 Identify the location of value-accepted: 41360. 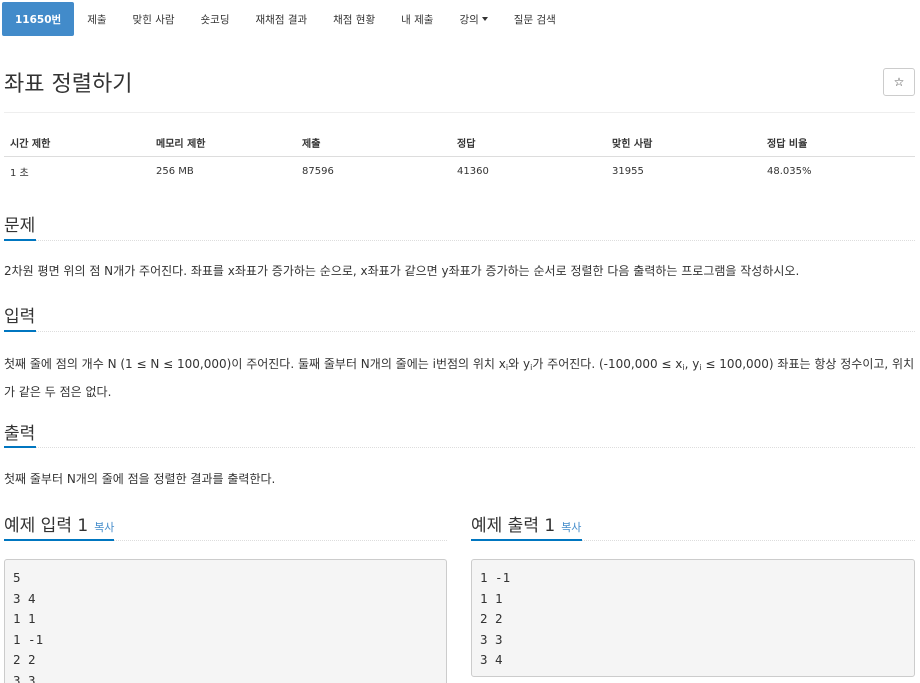
(473, 171).